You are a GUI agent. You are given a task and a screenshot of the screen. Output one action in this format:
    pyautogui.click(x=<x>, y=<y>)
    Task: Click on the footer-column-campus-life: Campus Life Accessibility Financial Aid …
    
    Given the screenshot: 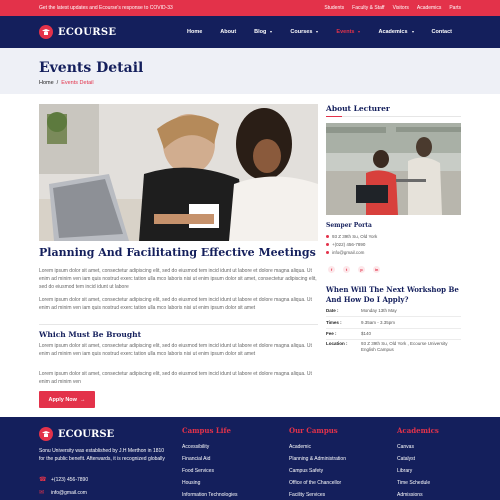 What is the action you would take?
    pyautogui.click(x=210, y=463)
    